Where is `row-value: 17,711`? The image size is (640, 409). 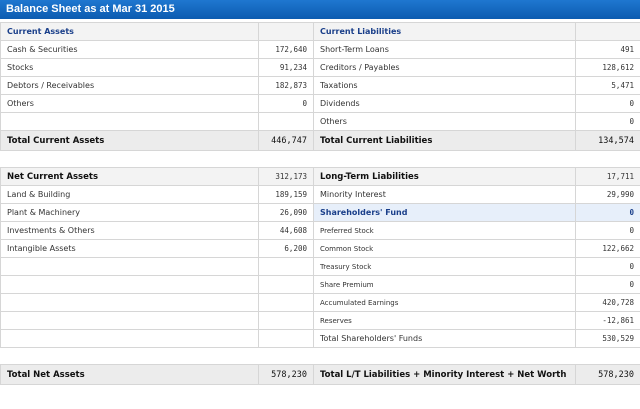
row-value: 17,711 is located at coordinates (607, 176).